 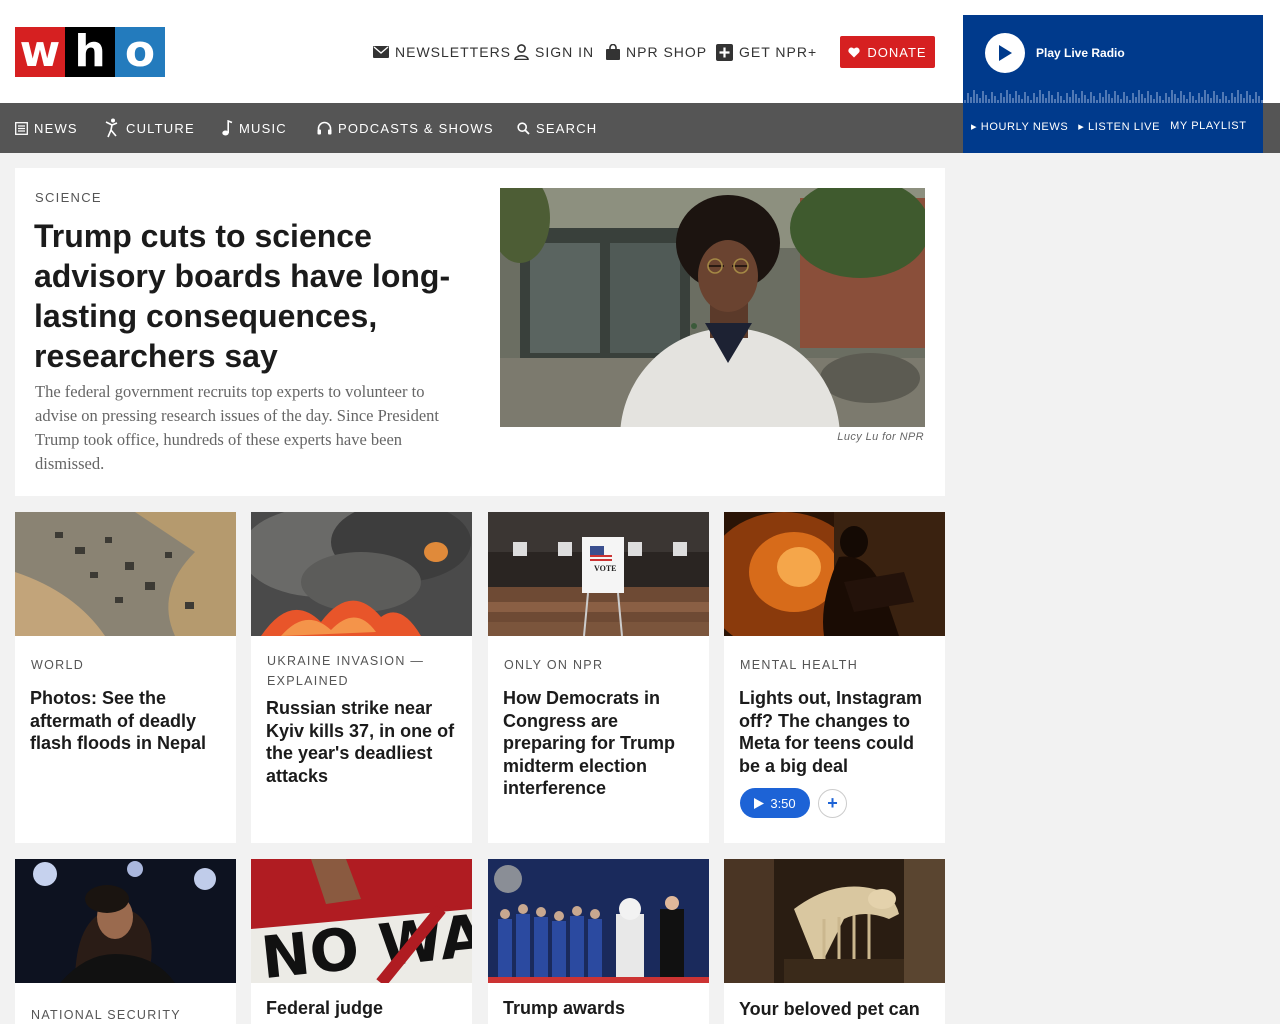 I want to click on nav-item-label: PODCASTS & SHOWS, so click(x=416, y=128).